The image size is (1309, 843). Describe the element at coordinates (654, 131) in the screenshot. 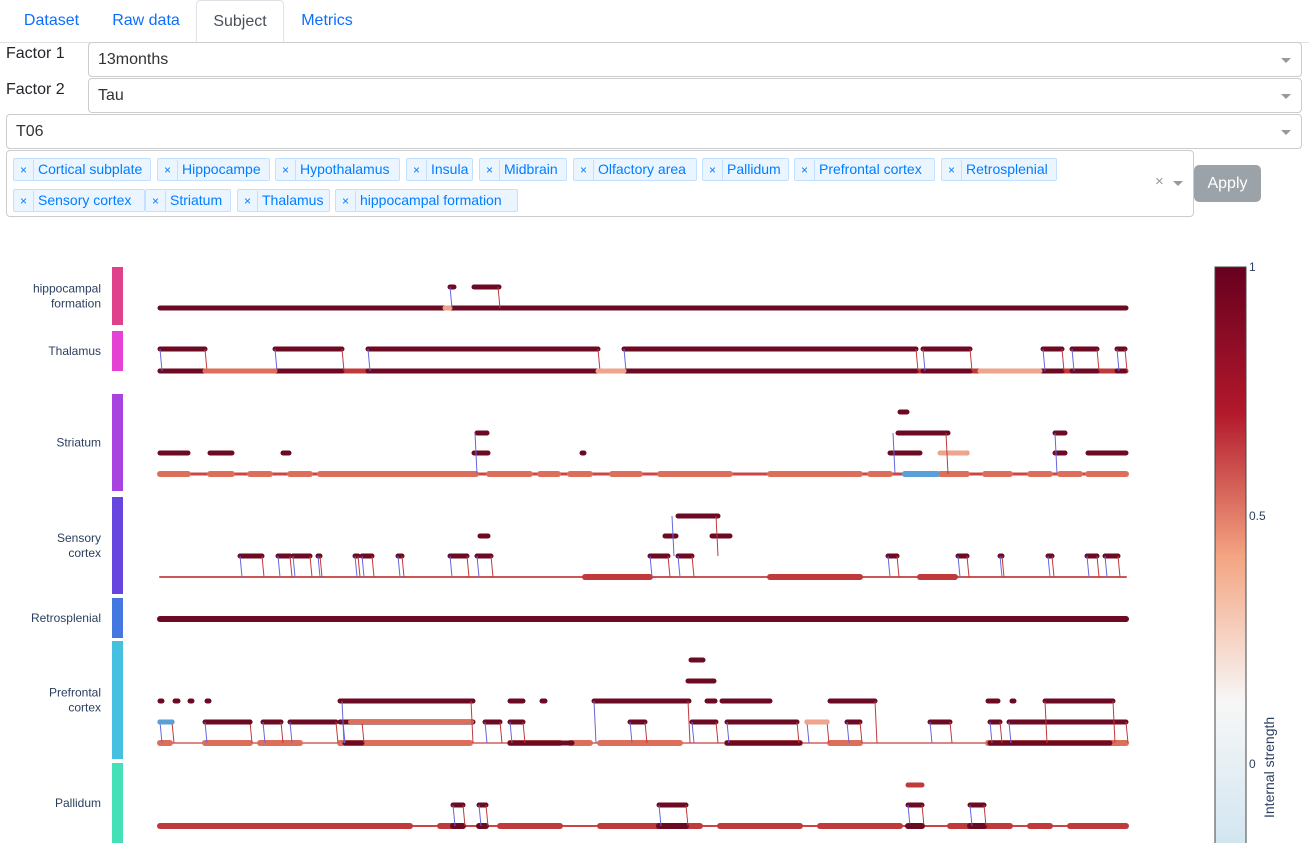

I see `subject-select: T06` at that location.